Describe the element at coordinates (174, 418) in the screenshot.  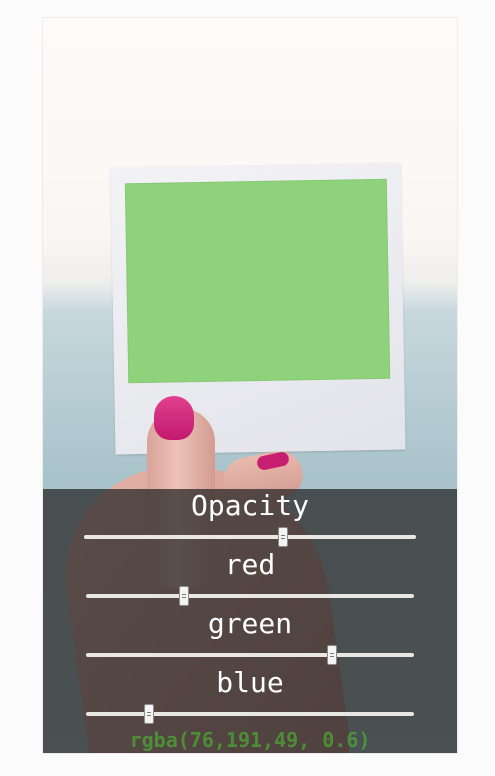
I see `thumb-nail` at that location.